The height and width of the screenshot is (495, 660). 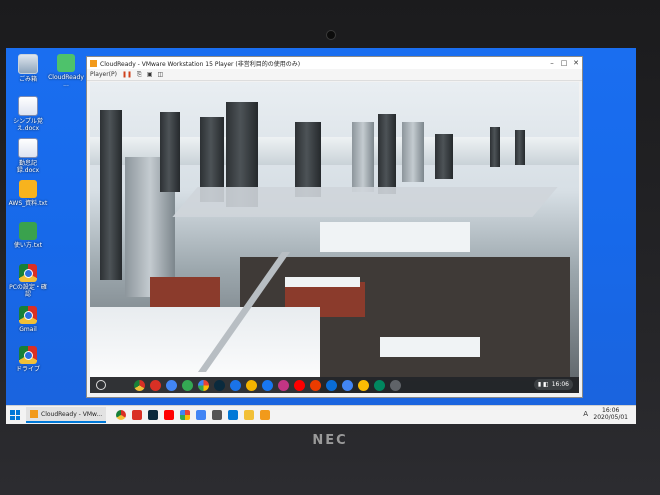 I want to click on desktop-icon-pc-settings: PCの設定・確認, so click(x=28, y=281).